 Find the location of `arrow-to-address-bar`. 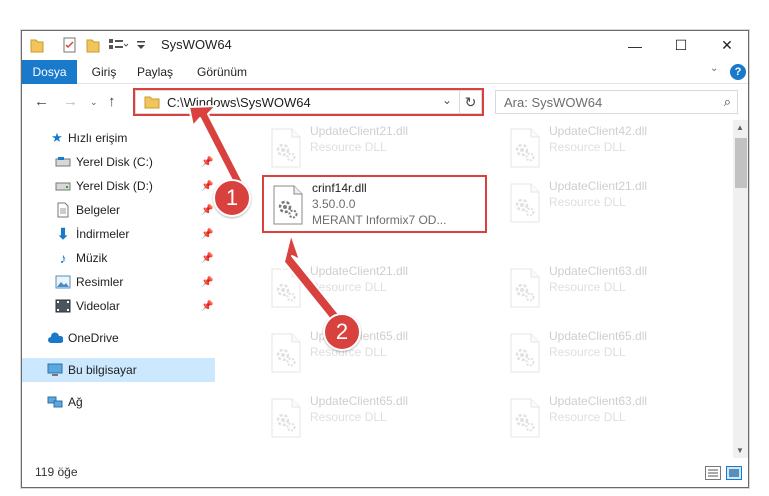

arrow-to-address-bar is located at coordinates (216, 147).